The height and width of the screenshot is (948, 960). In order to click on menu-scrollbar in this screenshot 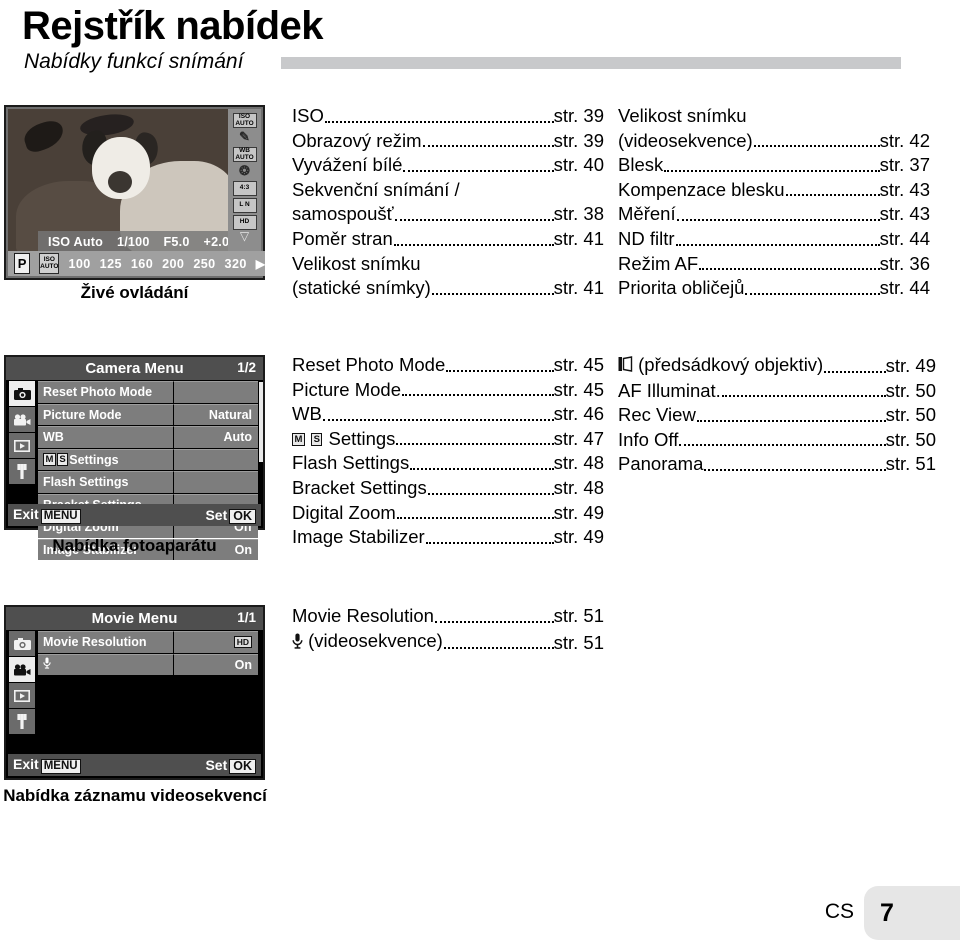, I will do `click(261, 422)`.